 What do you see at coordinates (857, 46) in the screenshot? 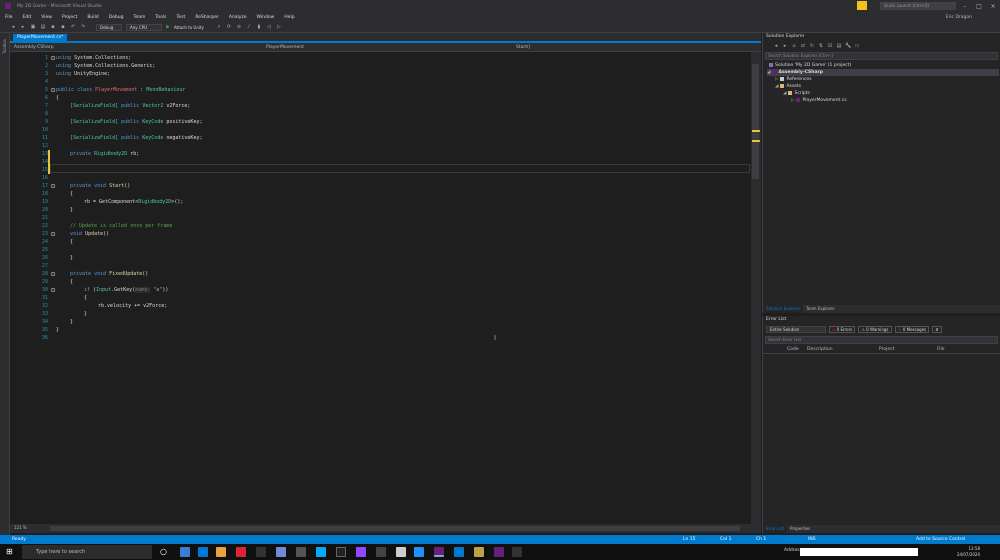
I see `preview-icon: ▭` at bounding box center [857, 46].